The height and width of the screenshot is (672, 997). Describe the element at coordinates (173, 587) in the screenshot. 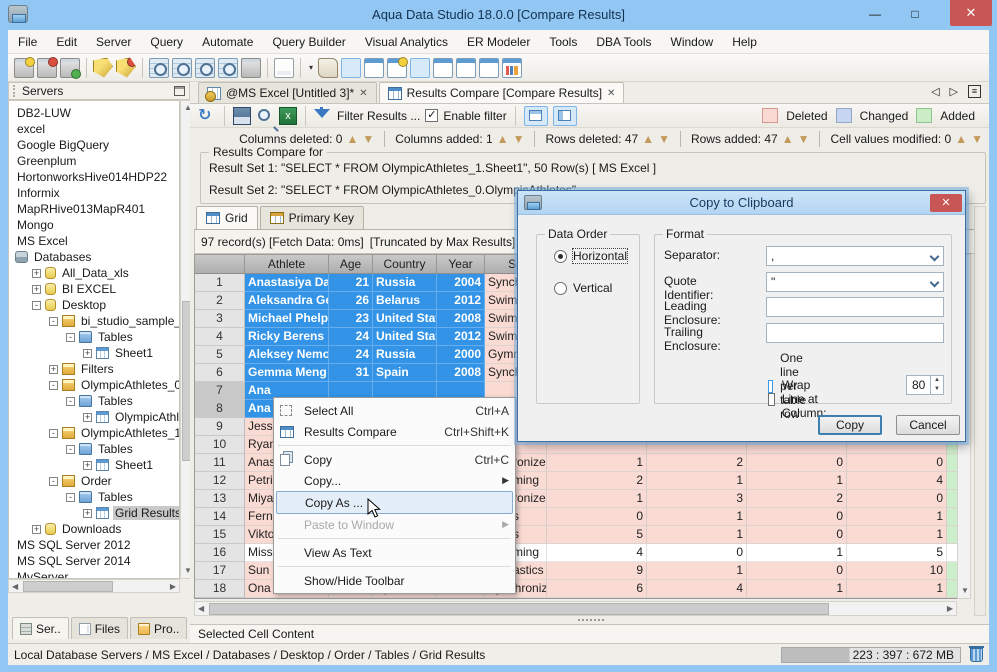

I see `scroll-right-icon: ▶` at that location.